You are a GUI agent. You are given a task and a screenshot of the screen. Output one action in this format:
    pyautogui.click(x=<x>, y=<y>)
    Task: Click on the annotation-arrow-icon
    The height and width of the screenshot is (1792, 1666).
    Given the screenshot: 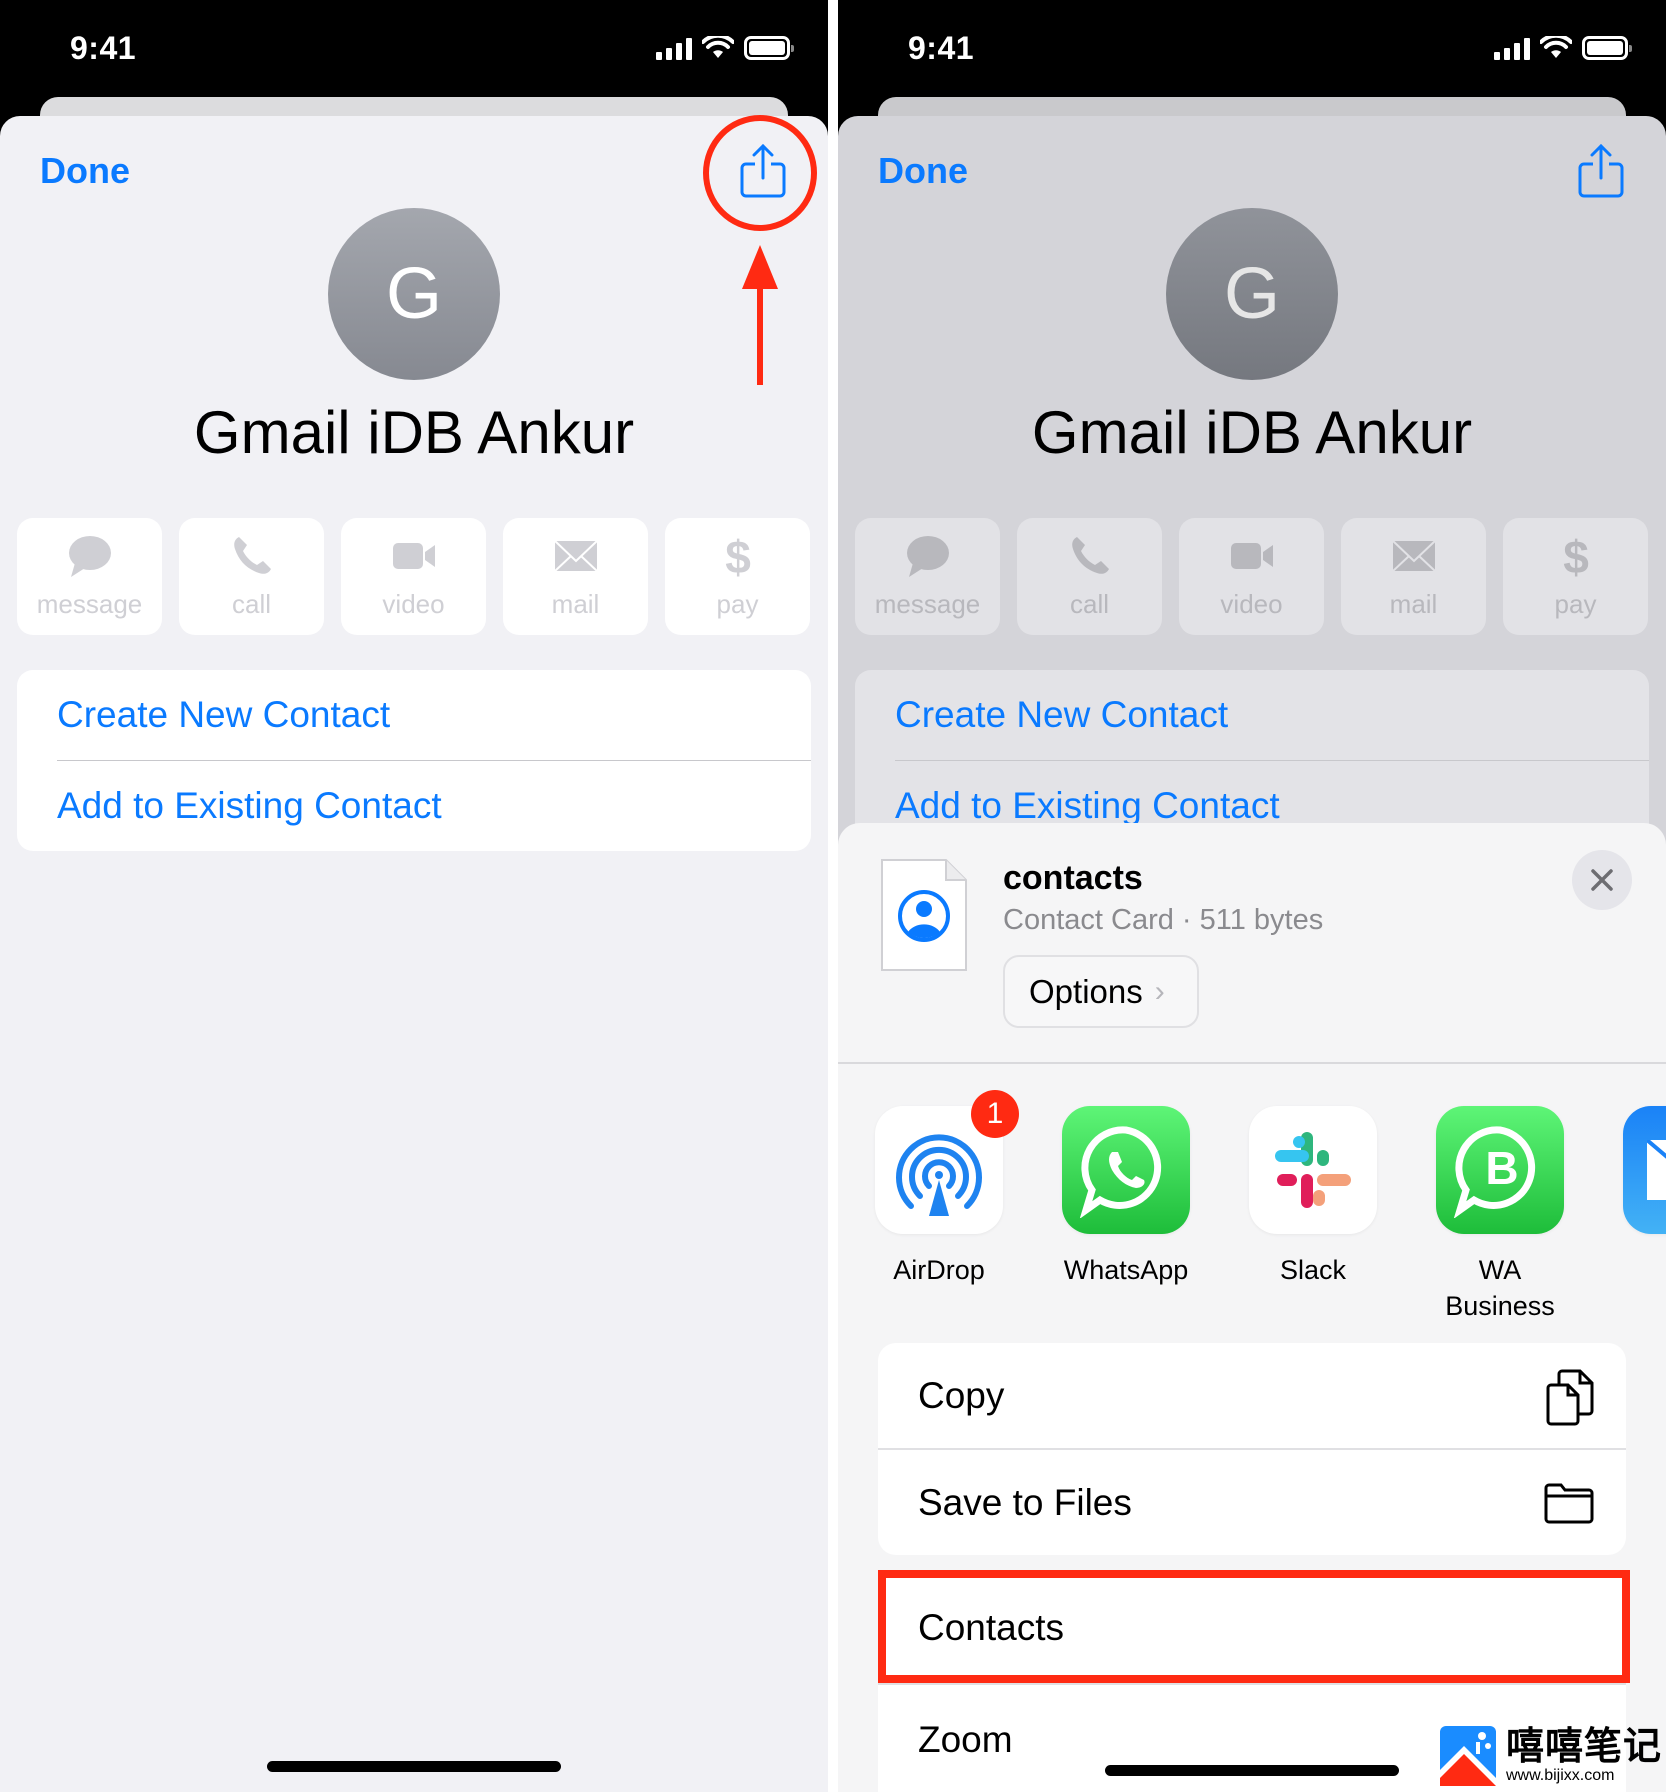 What is the action you would take?
    pyautogui.click(x=760, y=315)
    